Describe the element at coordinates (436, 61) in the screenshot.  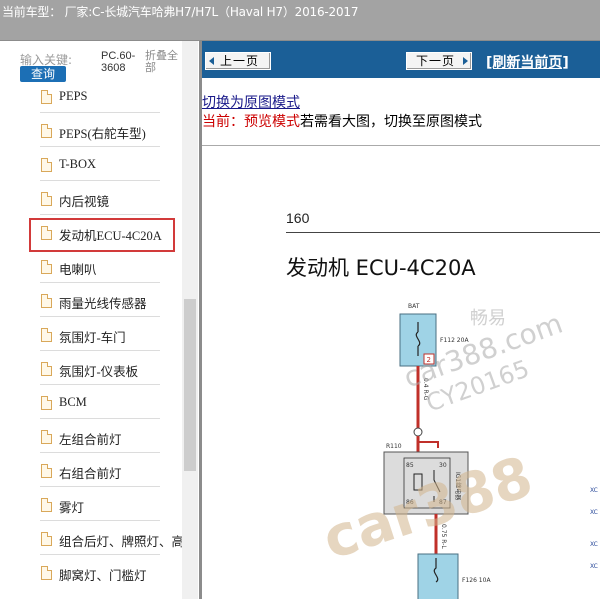
I see `next-page-label: 下一页` at that location.